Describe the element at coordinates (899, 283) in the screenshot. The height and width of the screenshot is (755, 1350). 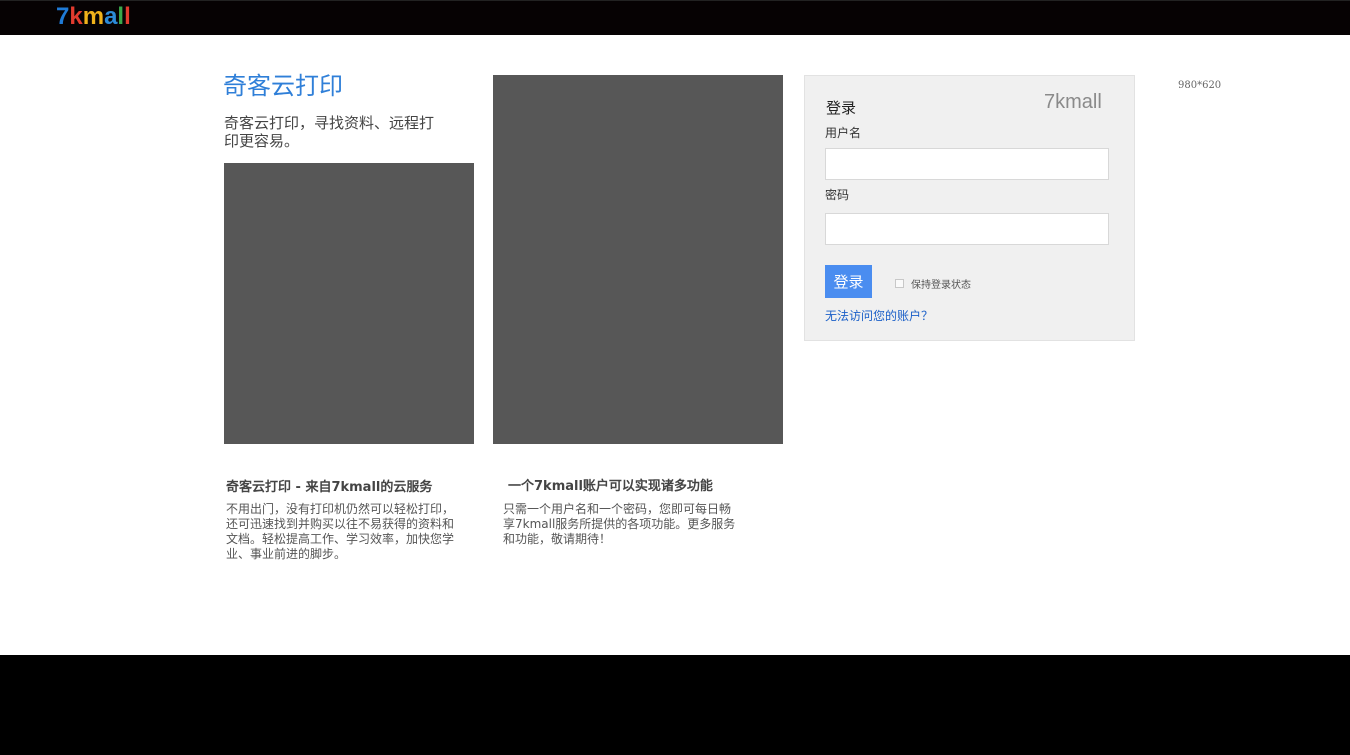
I see `remember-me-checkbox` at that location.